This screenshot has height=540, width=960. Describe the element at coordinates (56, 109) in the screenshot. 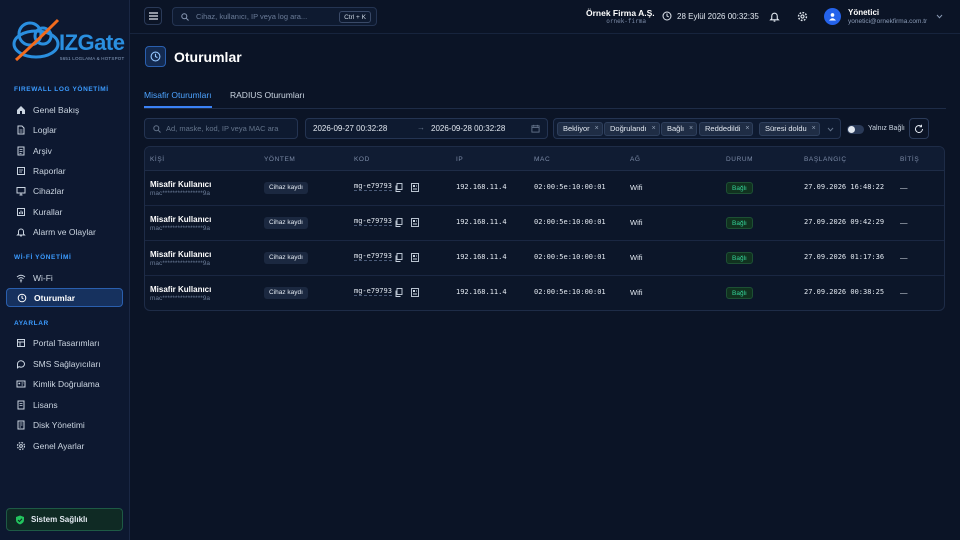

I see `sidebar-item-label: Genel Bakış` at that location.